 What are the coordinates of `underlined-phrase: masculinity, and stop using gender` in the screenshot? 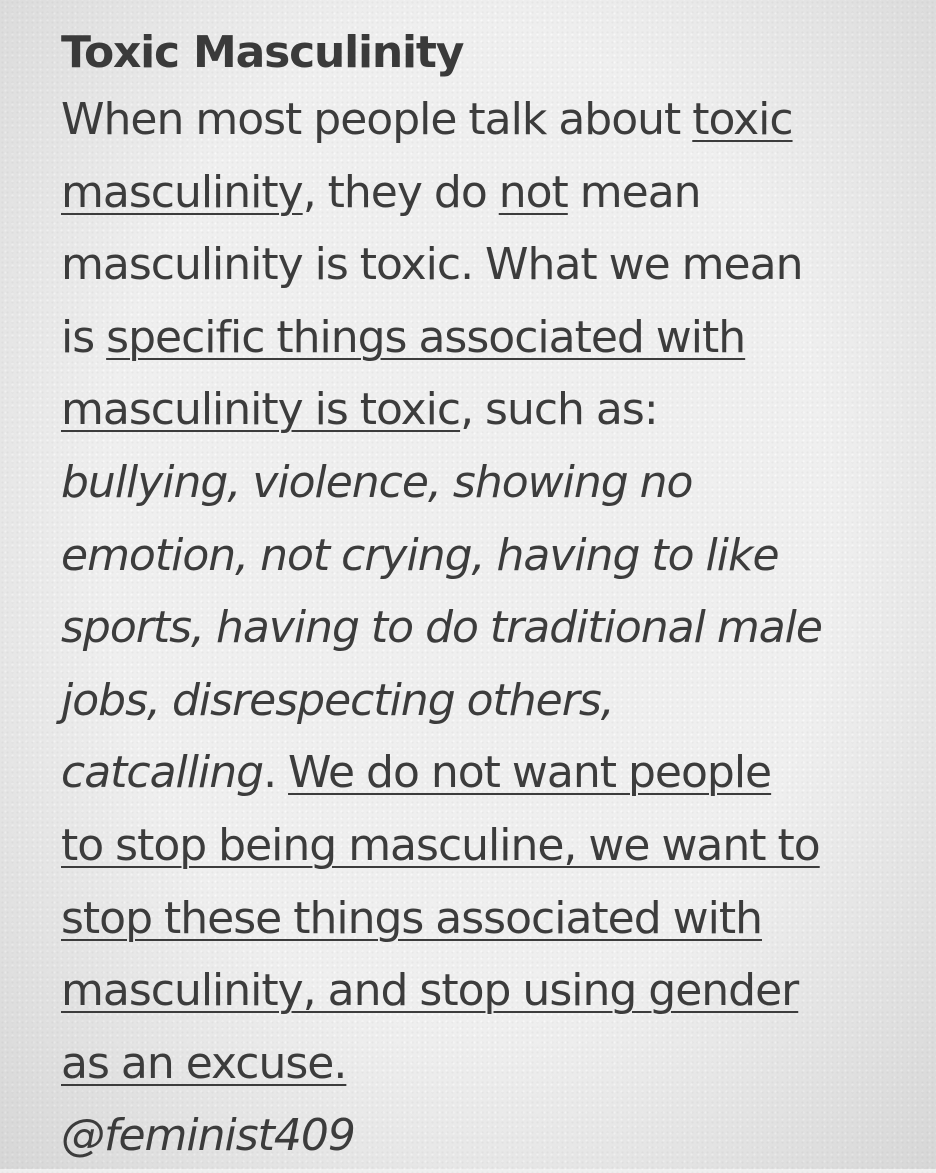 It's located at (430, 991).